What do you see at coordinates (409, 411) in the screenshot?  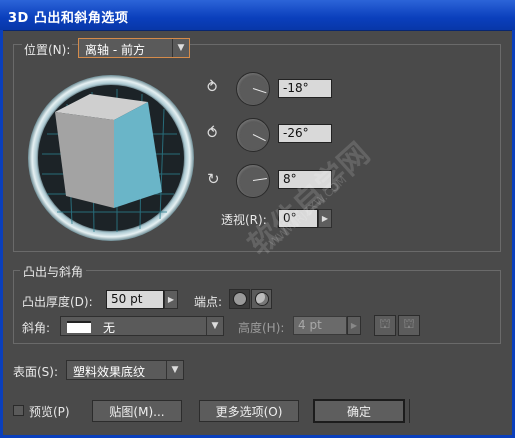 I see `separator` at bounding box center [409, 411].